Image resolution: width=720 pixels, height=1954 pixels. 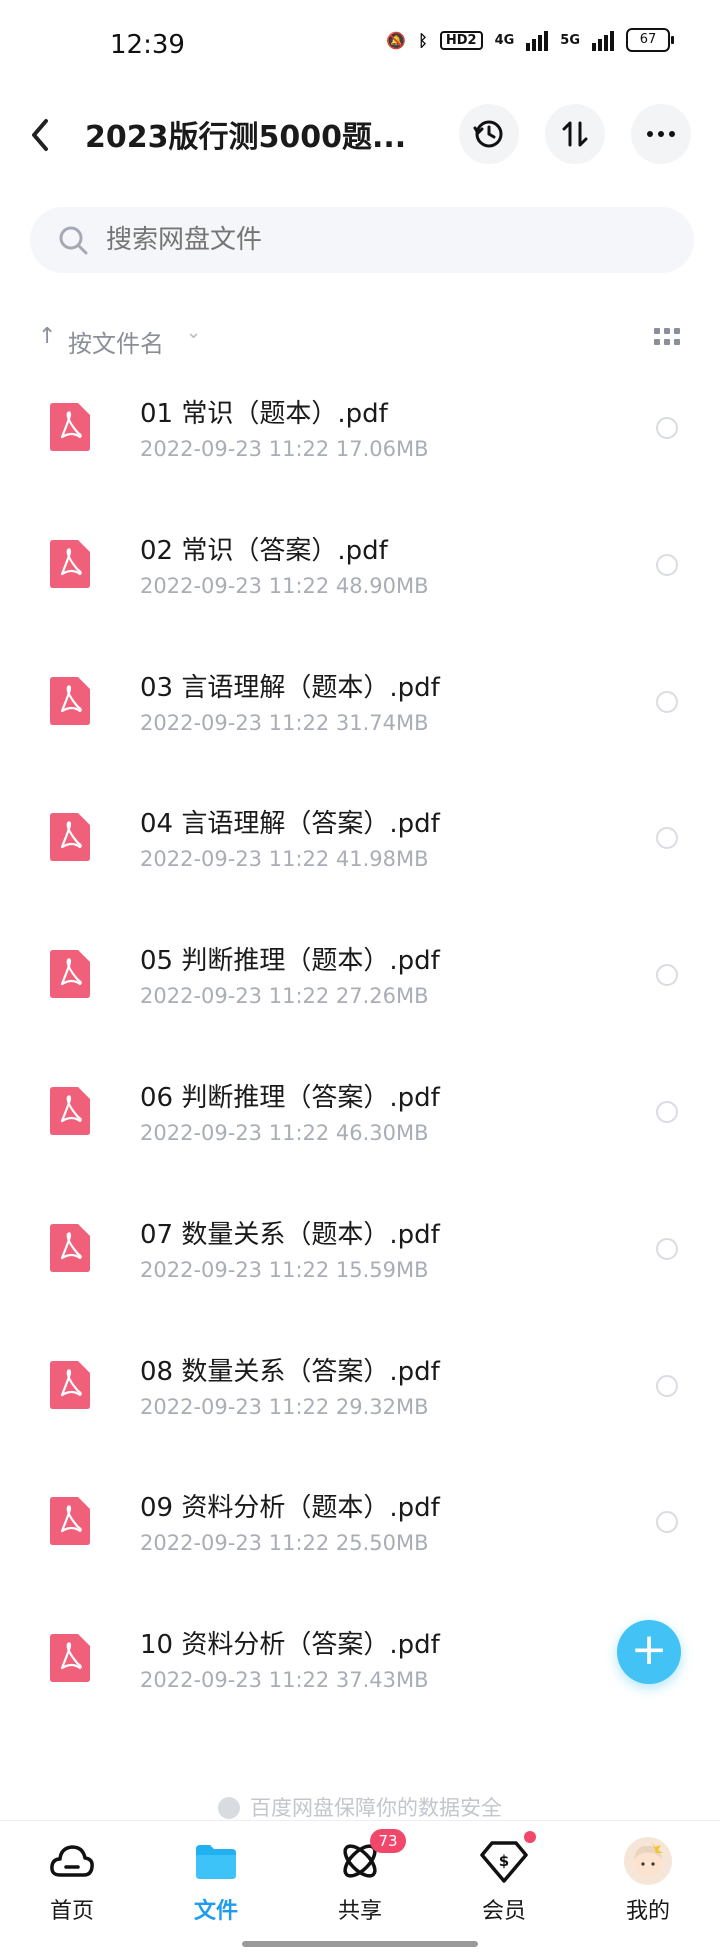 I want to click on cloud-icon, so click(x=72, y=1861).